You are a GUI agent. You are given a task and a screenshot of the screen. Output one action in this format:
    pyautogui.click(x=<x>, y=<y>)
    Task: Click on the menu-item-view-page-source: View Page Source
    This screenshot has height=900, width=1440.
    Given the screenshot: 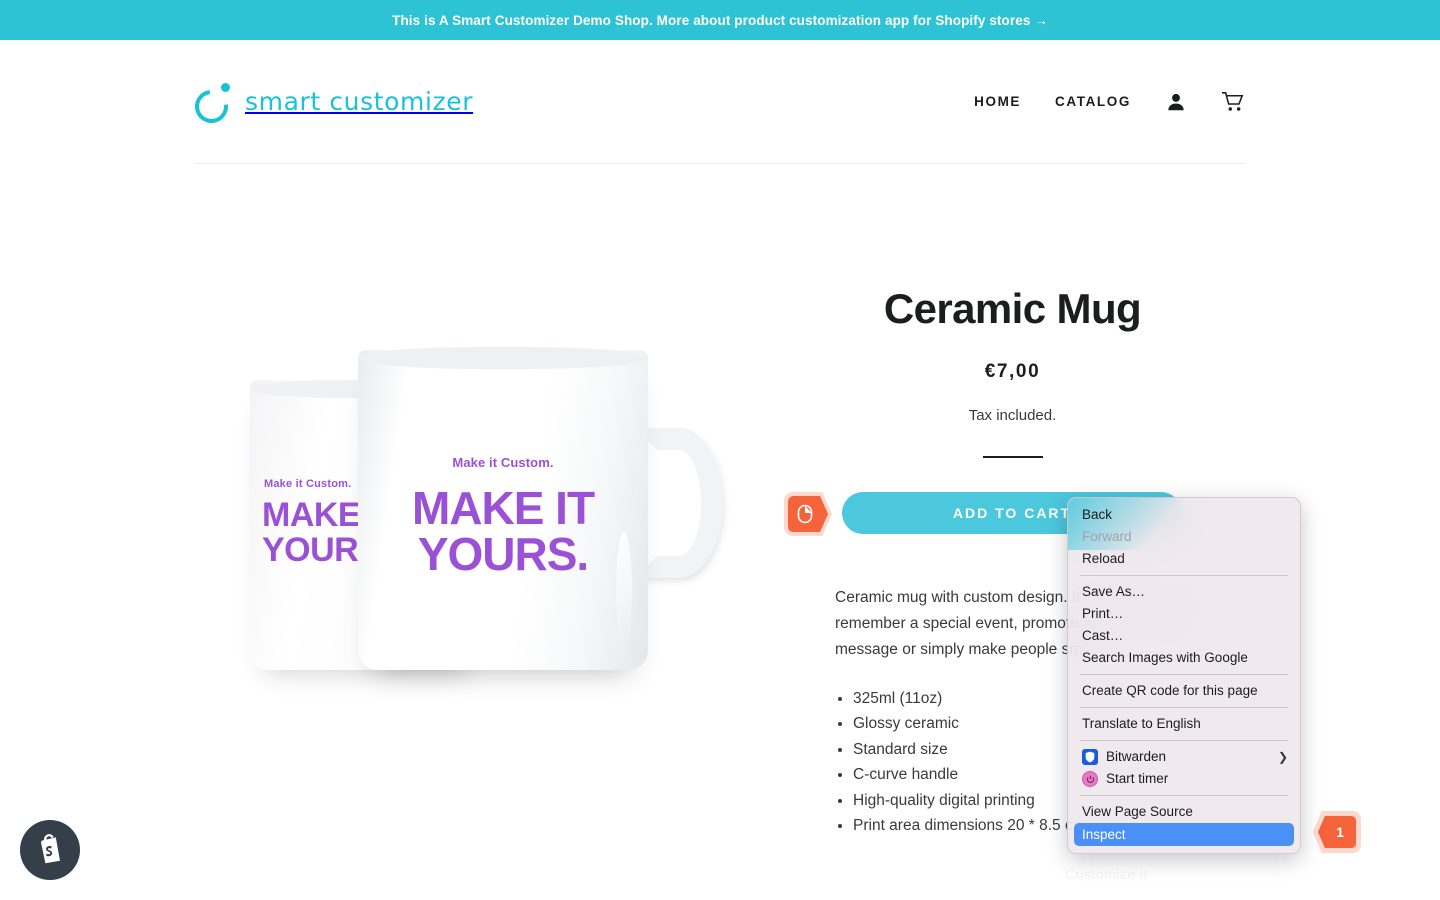 What is the action you would take?
    pyautogui.click(x=1184, y=812)
    